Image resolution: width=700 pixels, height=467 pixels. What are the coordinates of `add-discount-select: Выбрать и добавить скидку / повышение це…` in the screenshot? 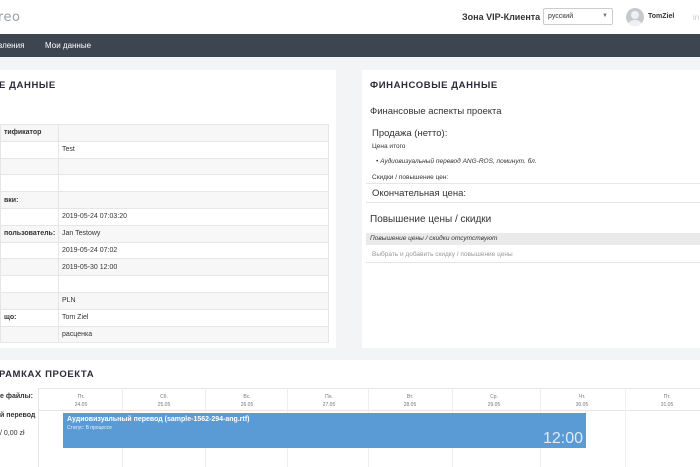 It's located at (533, 255).